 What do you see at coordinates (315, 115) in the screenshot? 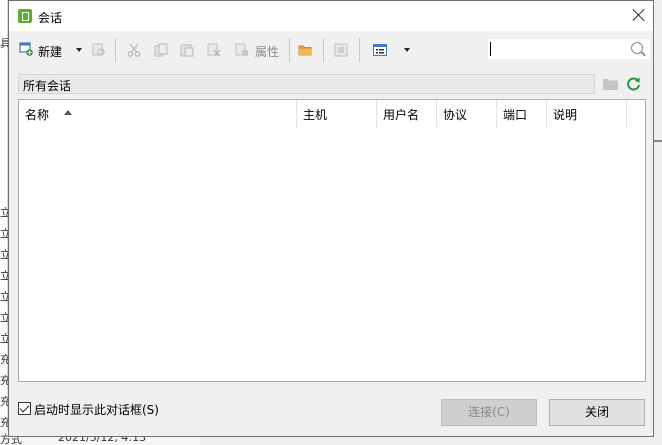
I see `column-header-label: 主机` at bounding box center [315, 115].